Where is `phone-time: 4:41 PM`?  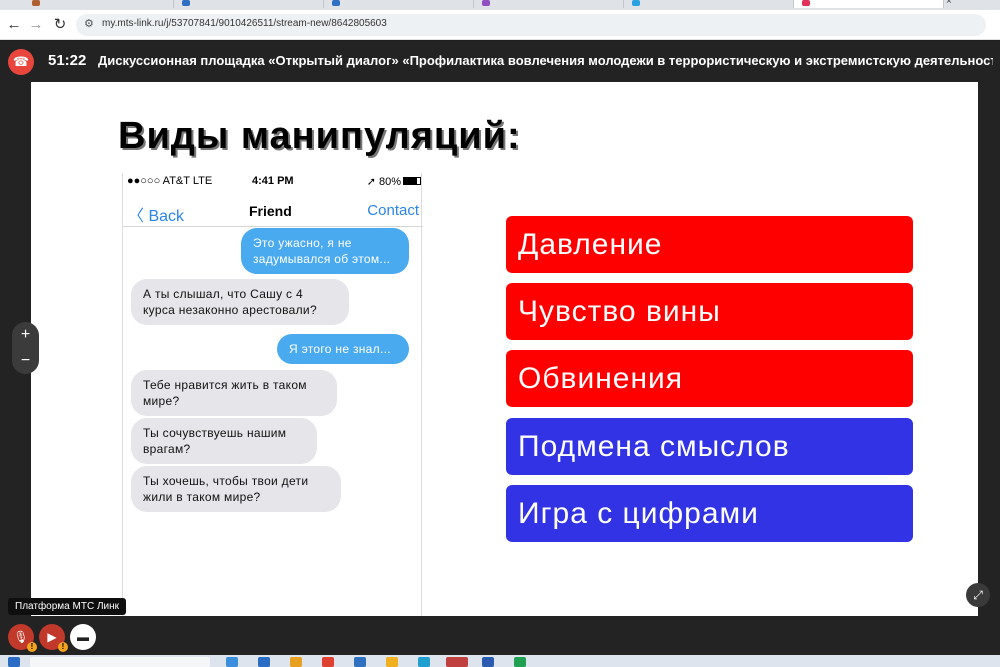 phone-time: 4:41 PM is located at coordinates (273, 181).